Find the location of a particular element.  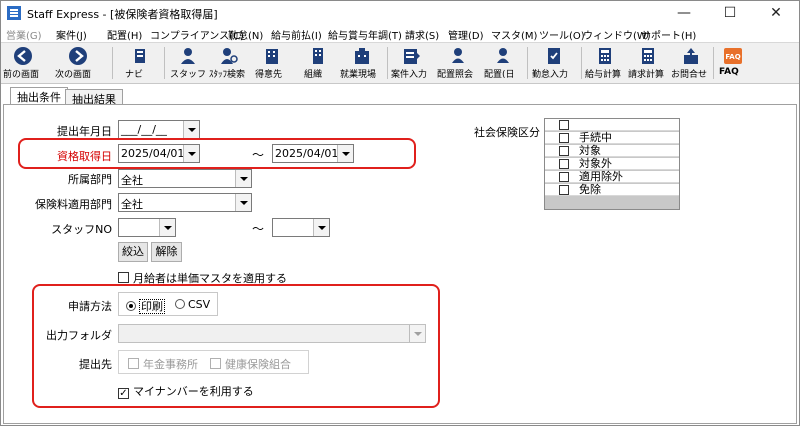

inbox-icon is located at coordinates (691, 56).